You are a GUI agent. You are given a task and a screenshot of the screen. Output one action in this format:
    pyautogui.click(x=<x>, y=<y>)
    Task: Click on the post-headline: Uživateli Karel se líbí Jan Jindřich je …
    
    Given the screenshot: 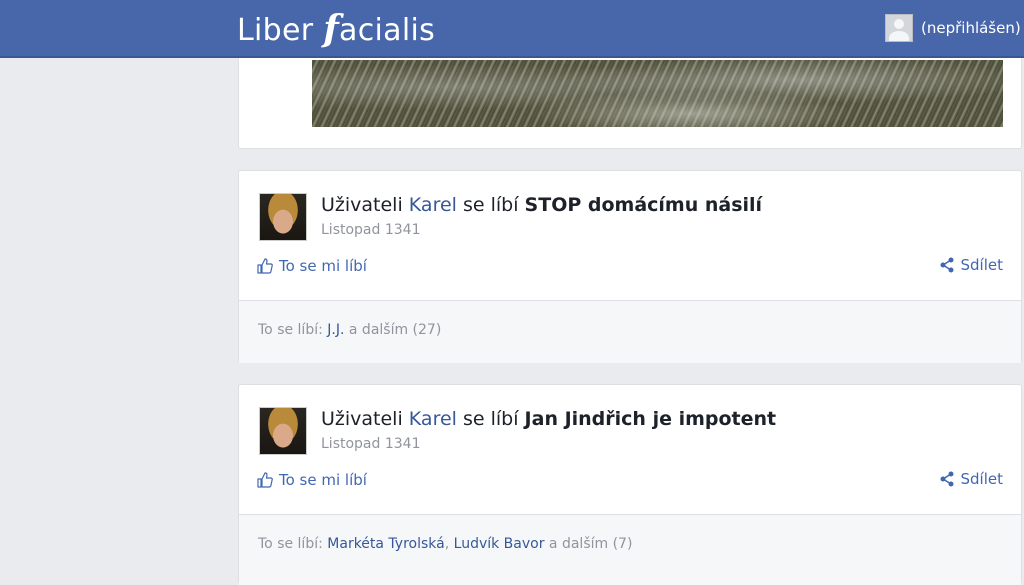 What is the action you would take?
    pyautogui.click(x=548, y=419)
    